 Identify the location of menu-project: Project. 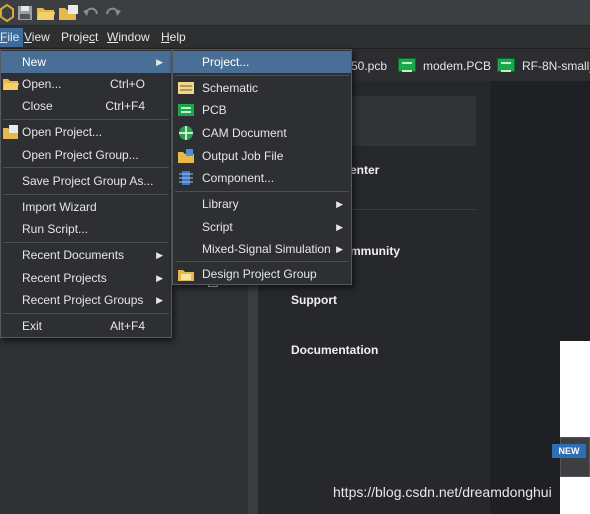
(79, 37).